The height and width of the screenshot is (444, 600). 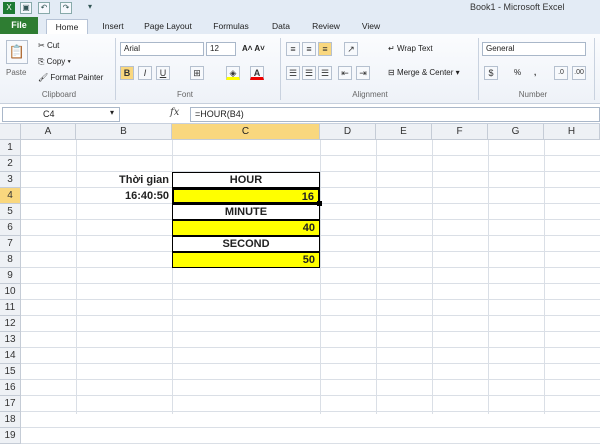 I want to click on column-header-c: C, so click(x=246, y=132).